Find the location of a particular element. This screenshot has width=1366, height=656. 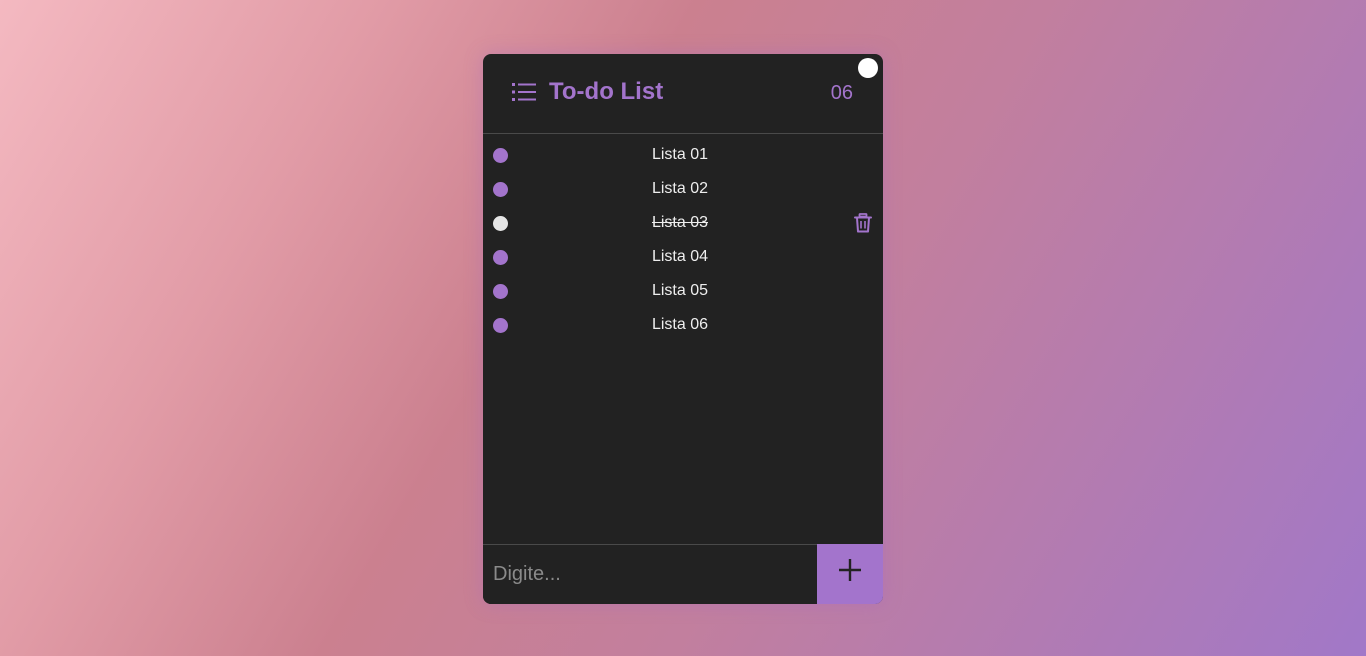

task-label: Lista 03 is located at coordinates (680, 222).